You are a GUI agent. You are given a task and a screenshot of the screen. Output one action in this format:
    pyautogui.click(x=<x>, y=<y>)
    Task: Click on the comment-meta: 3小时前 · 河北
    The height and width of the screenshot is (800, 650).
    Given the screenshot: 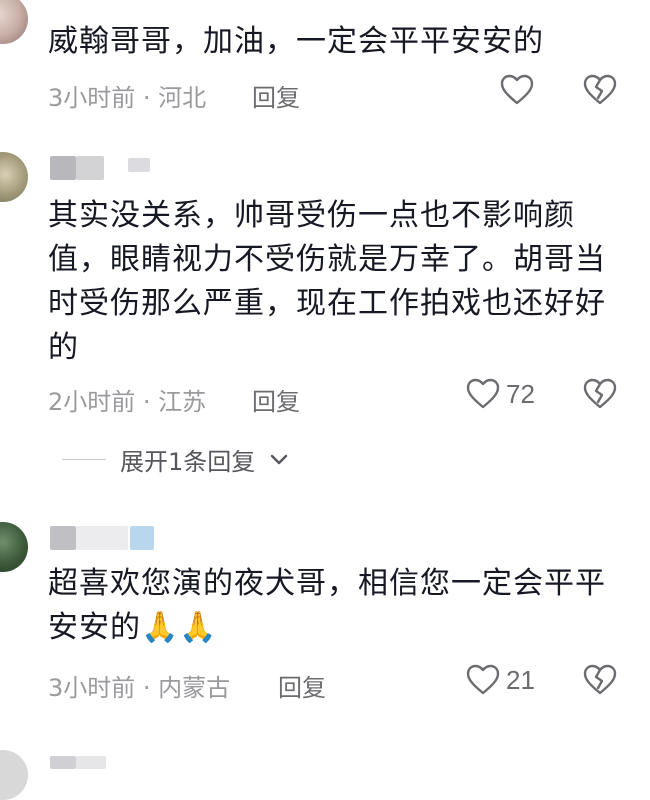 What is the action you would take?
    pyautogui.click(x=127, y=98)
    